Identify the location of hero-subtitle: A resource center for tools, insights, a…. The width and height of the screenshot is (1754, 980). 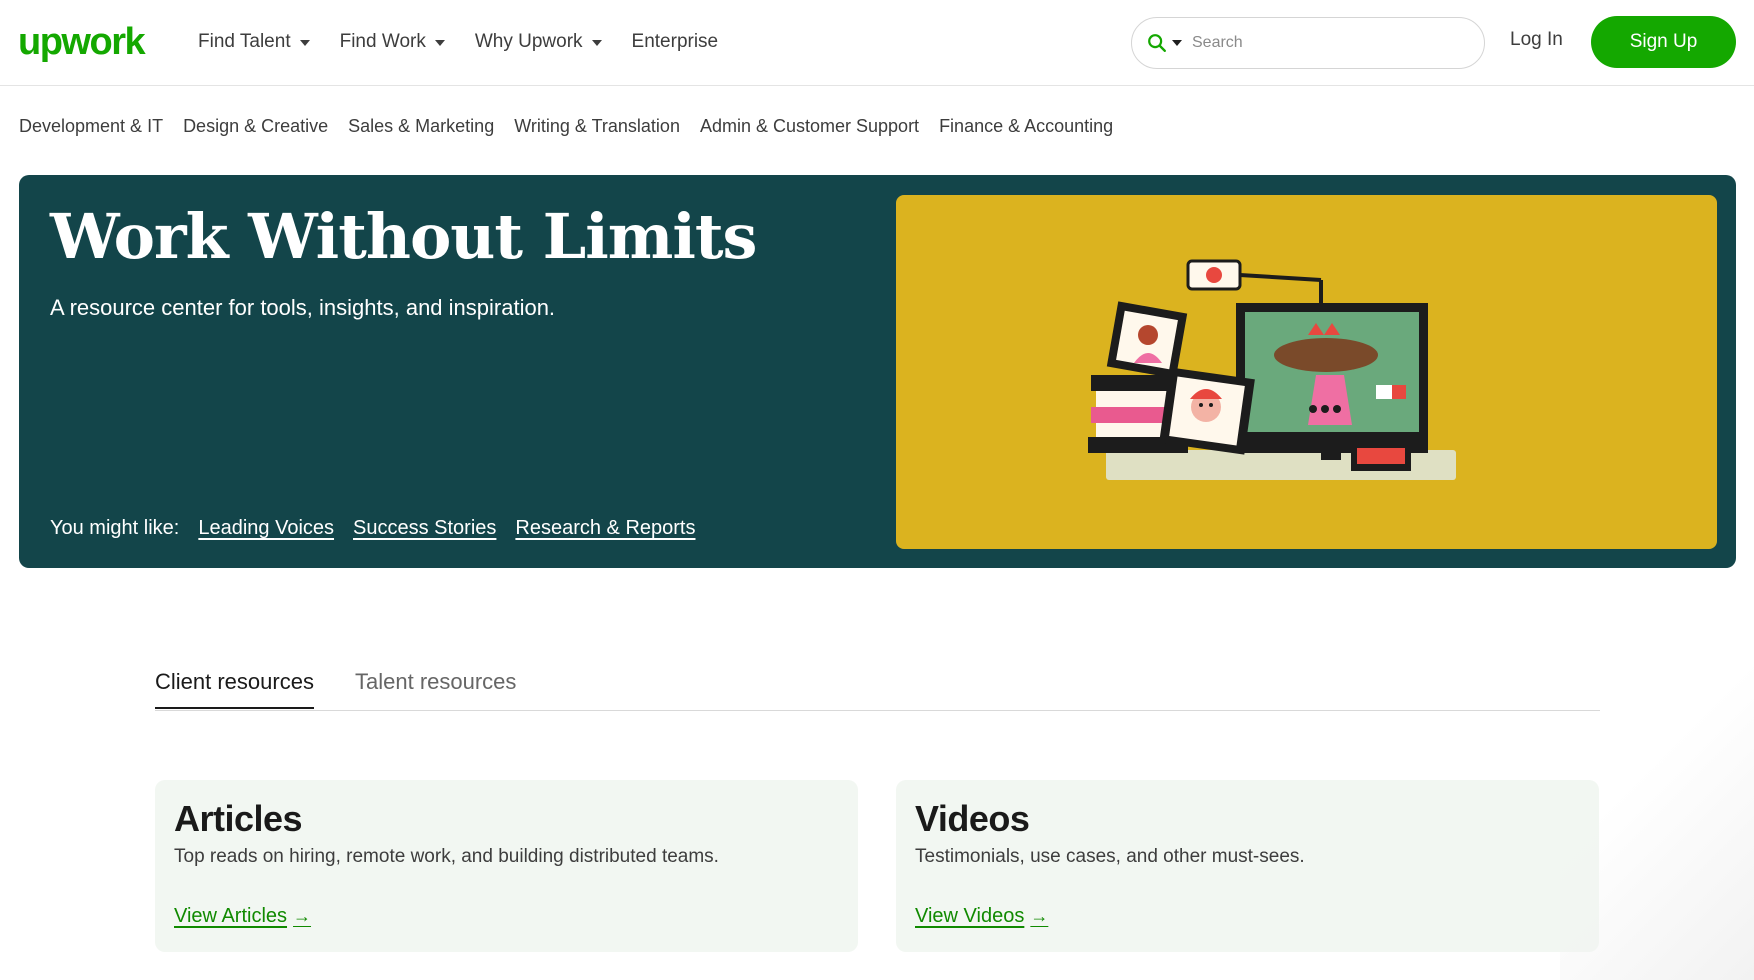
(303, 307).